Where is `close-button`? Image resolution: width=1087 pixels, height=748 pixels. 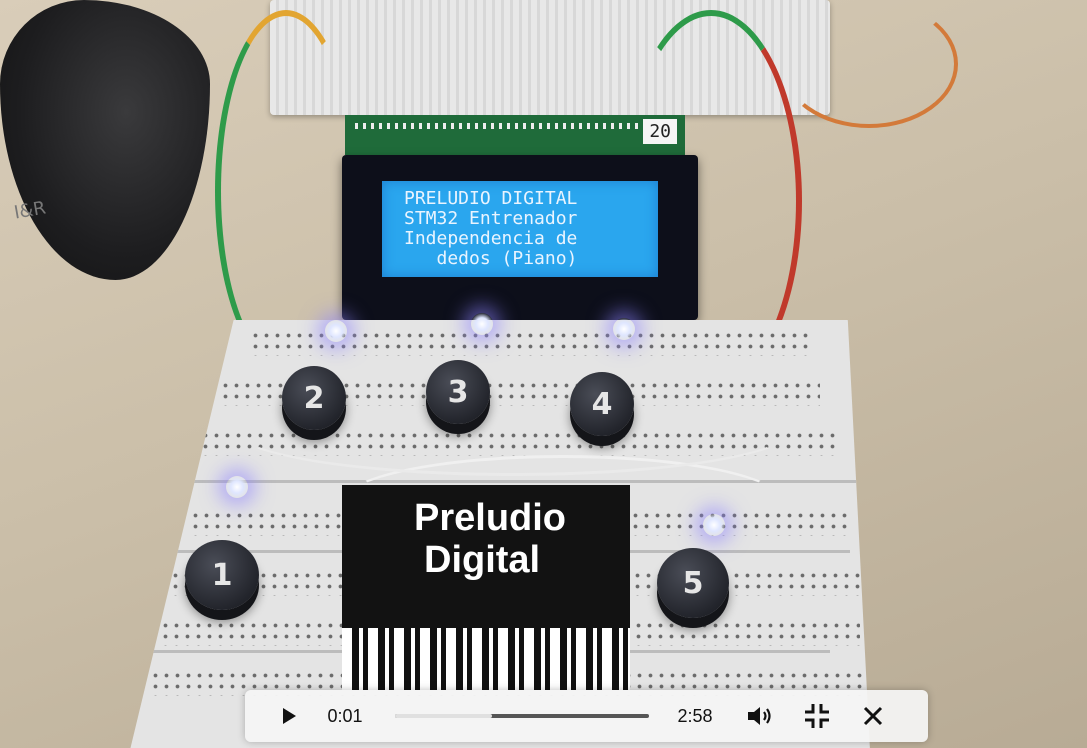 close-button is located at coordinates (873, 716).